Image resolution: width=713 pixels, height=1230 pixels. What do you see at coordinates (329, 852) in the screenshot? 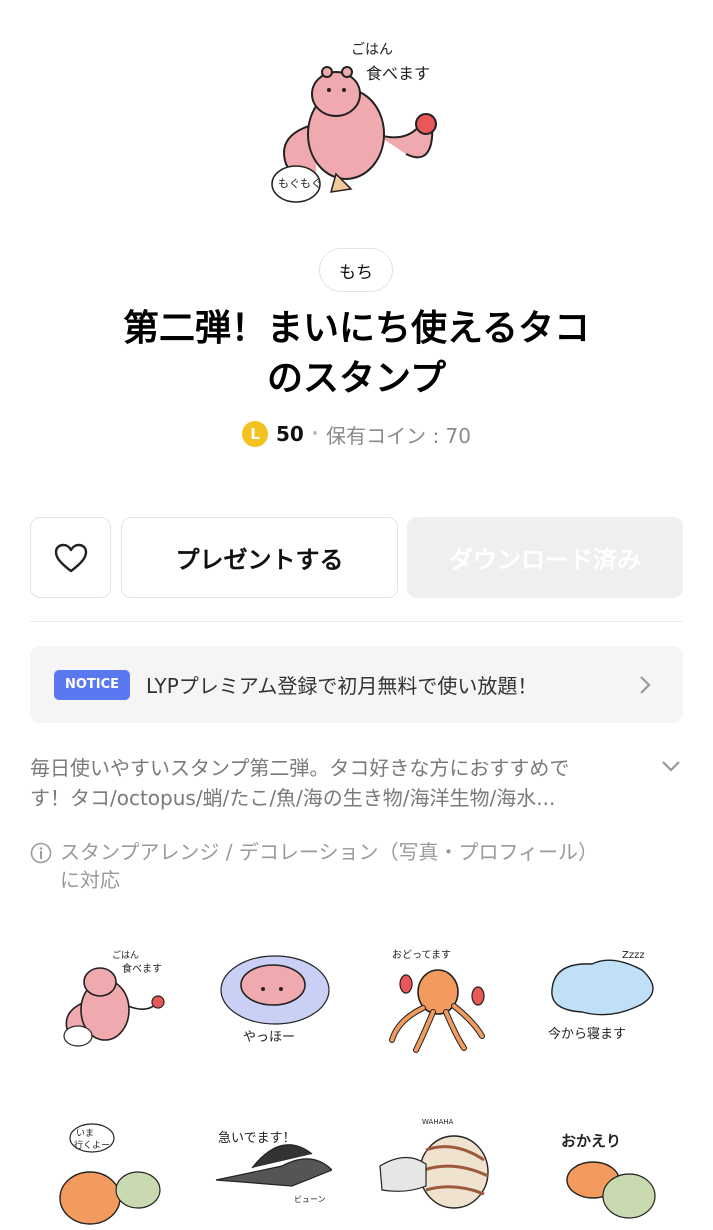
I see `feature-info-line1: スタンプアレンジ / デコレーション（写真・プロフィール）` at bounding box center [329, 852].